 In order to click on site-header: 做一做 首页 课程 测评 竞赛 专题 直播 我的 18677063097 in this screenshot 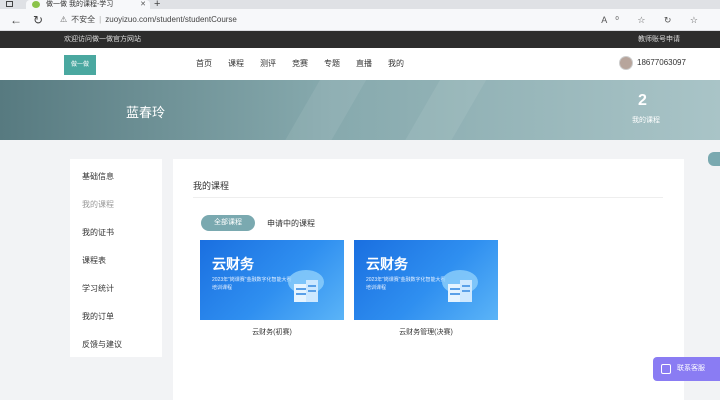, I will do `click(360, 64)`.